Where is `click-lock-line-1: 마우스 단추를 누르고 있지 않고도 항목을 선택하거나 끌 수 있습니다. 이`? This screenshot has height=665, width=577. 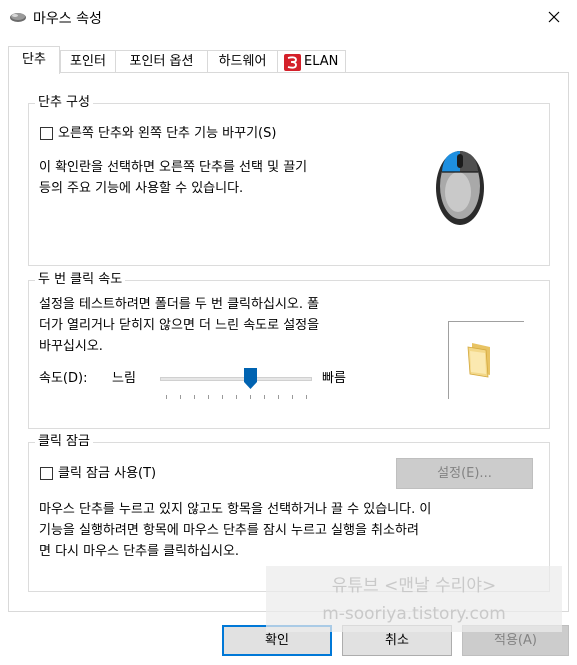 click-lock-line-1: 마우스 단추를 누르고 있지 않고도 항목을 선택하거나 끌 수 있습니다. 이 is located at coordinates (235, 509).